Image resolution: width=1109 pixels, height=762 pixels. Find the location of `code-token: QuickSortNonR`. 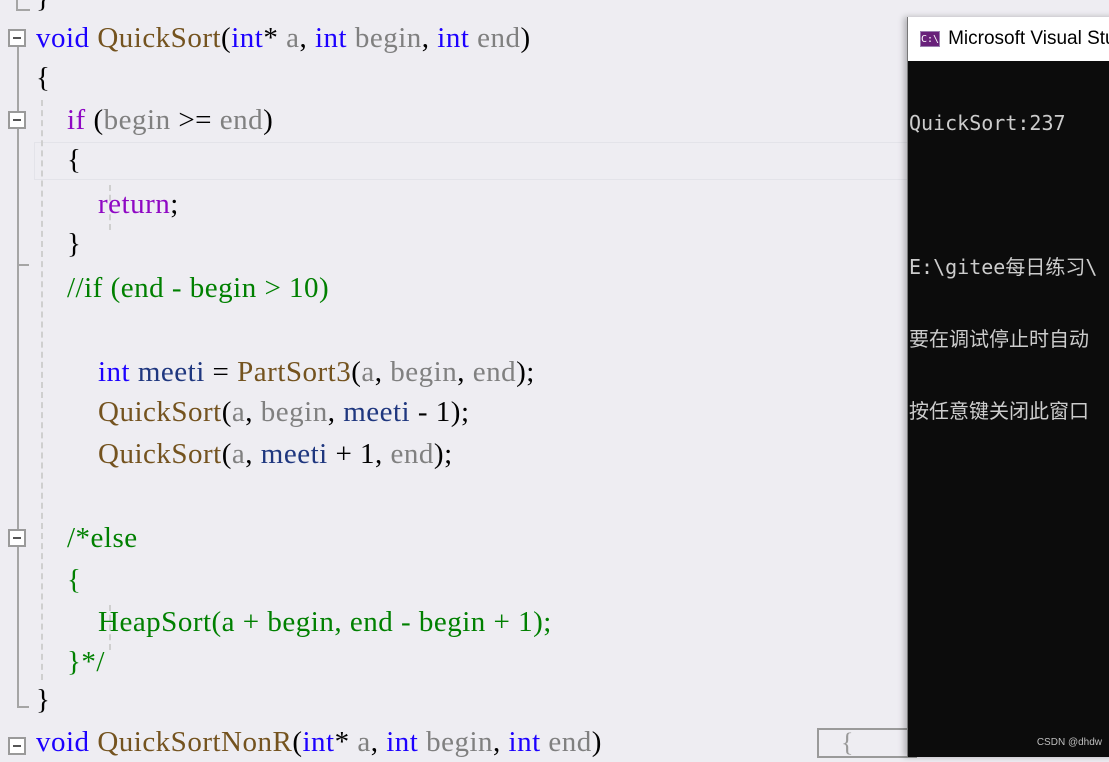

code-token: QuickSortNonR is located at coordinates (195, 742).